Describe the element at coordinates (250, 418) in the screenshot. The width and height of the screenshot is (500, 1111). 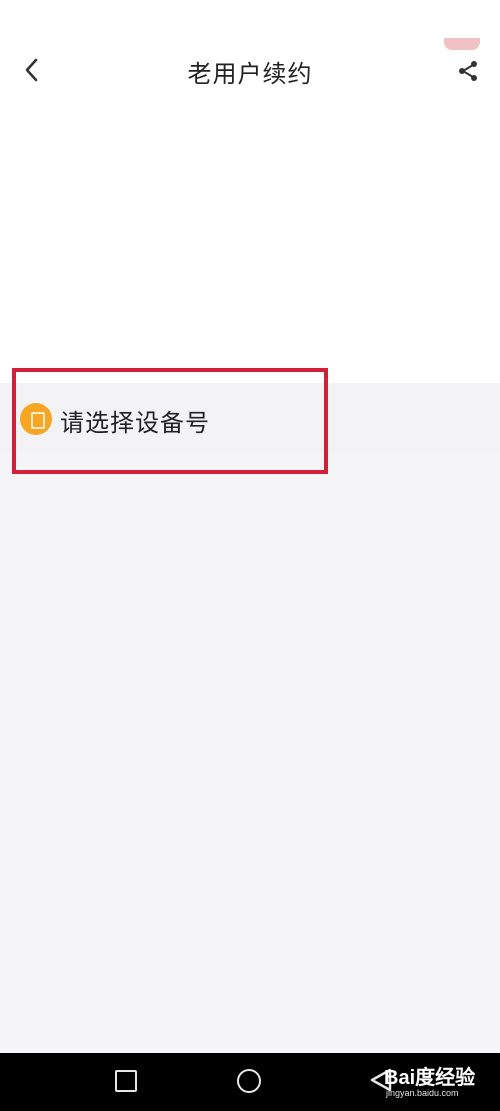
I see `device-selector-row: 请选择设备号` at that location.